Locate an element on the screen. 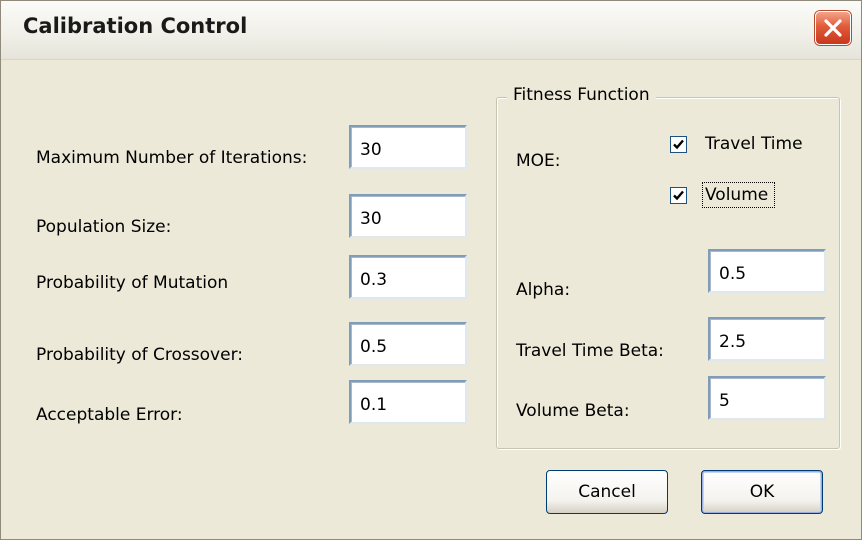 This screenshot has width=862, height=540. travel-time-checkbox is located at coordinates (678, 144).